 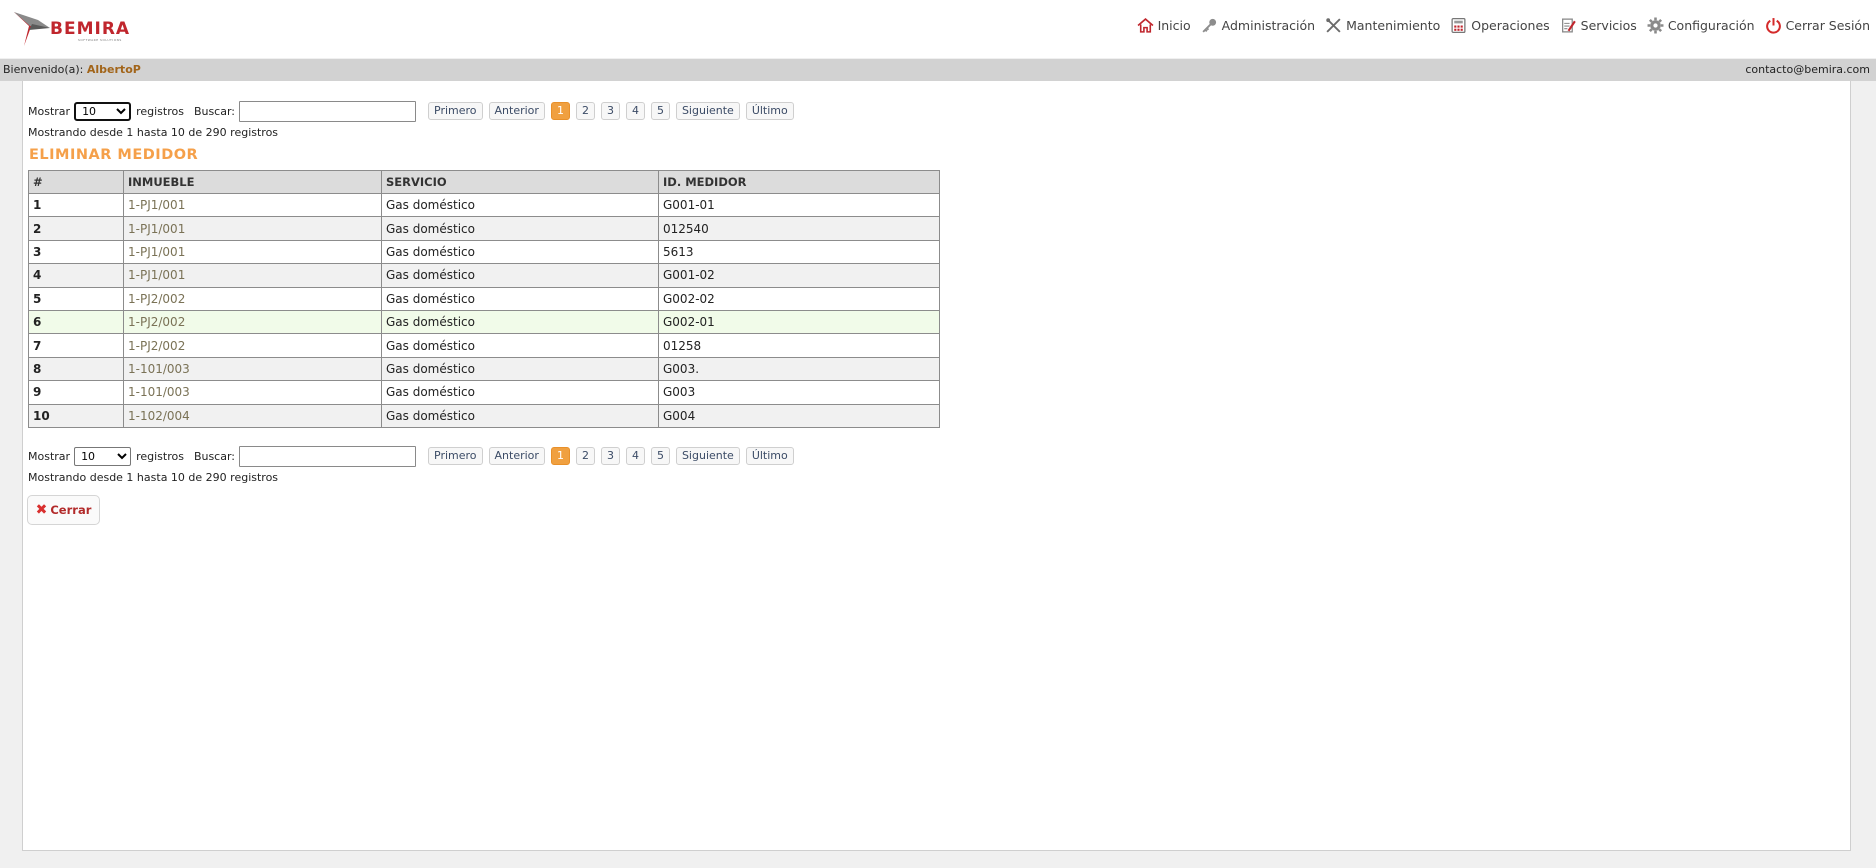 I want to click on nav-configuracion: Configuración, so click(x=1701, y=25).